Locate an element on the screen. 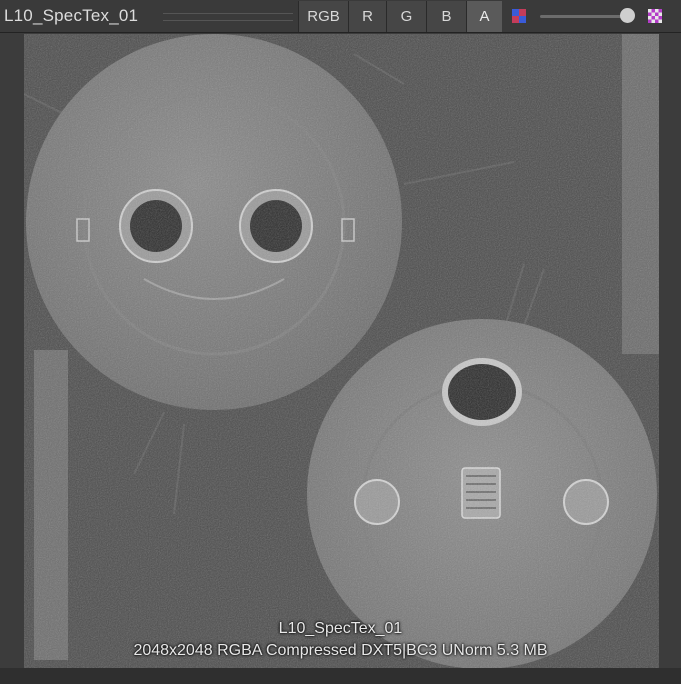 This screenshot has width=681, height=684. preview-toolbar: L10_SpecTex_01 RGB R G B A is located at coordinates (340, 16).